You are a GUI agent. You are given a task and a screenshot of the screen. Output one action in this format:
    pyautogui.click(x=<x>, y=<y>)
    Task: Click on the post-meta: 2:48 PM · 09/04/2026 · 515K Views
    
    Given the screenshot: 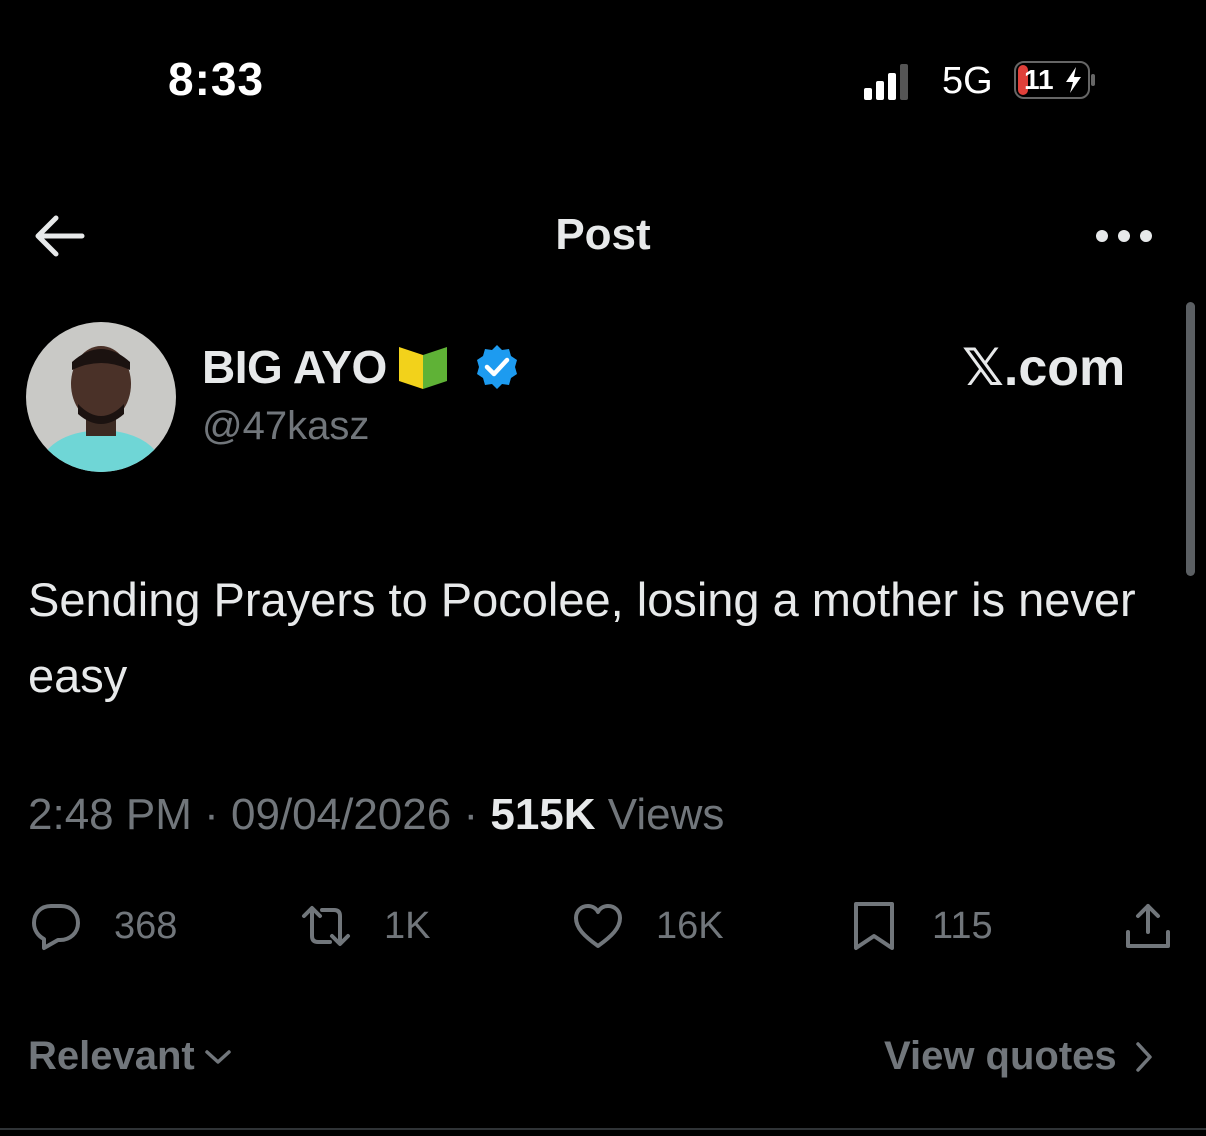 What is the action you would take?
    pyautogui.click(x=376, y=815)
    